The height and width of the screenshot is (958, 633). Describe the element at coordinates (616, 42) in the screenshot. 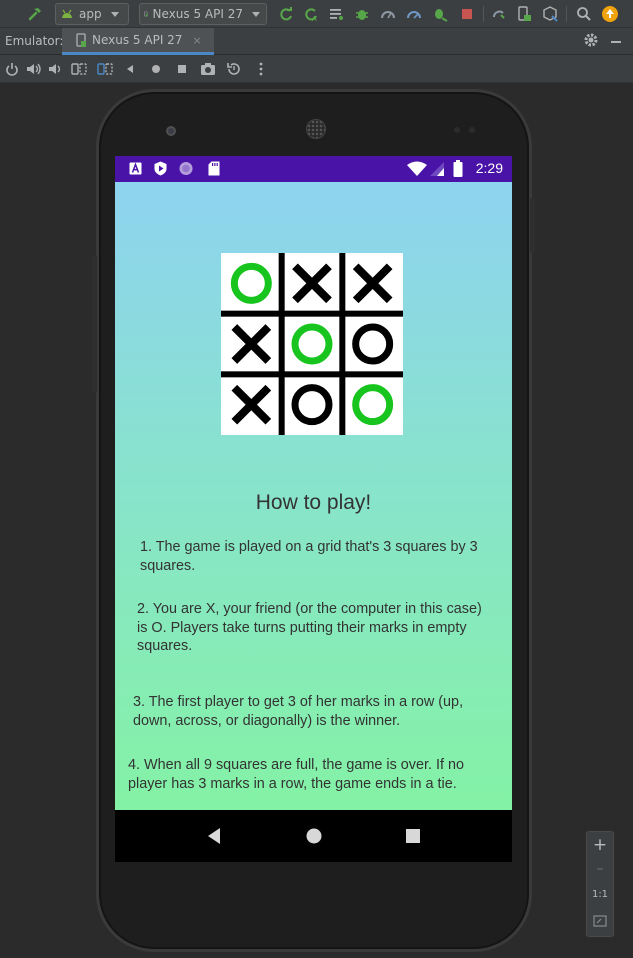

I see `minimize-icon` at that location.